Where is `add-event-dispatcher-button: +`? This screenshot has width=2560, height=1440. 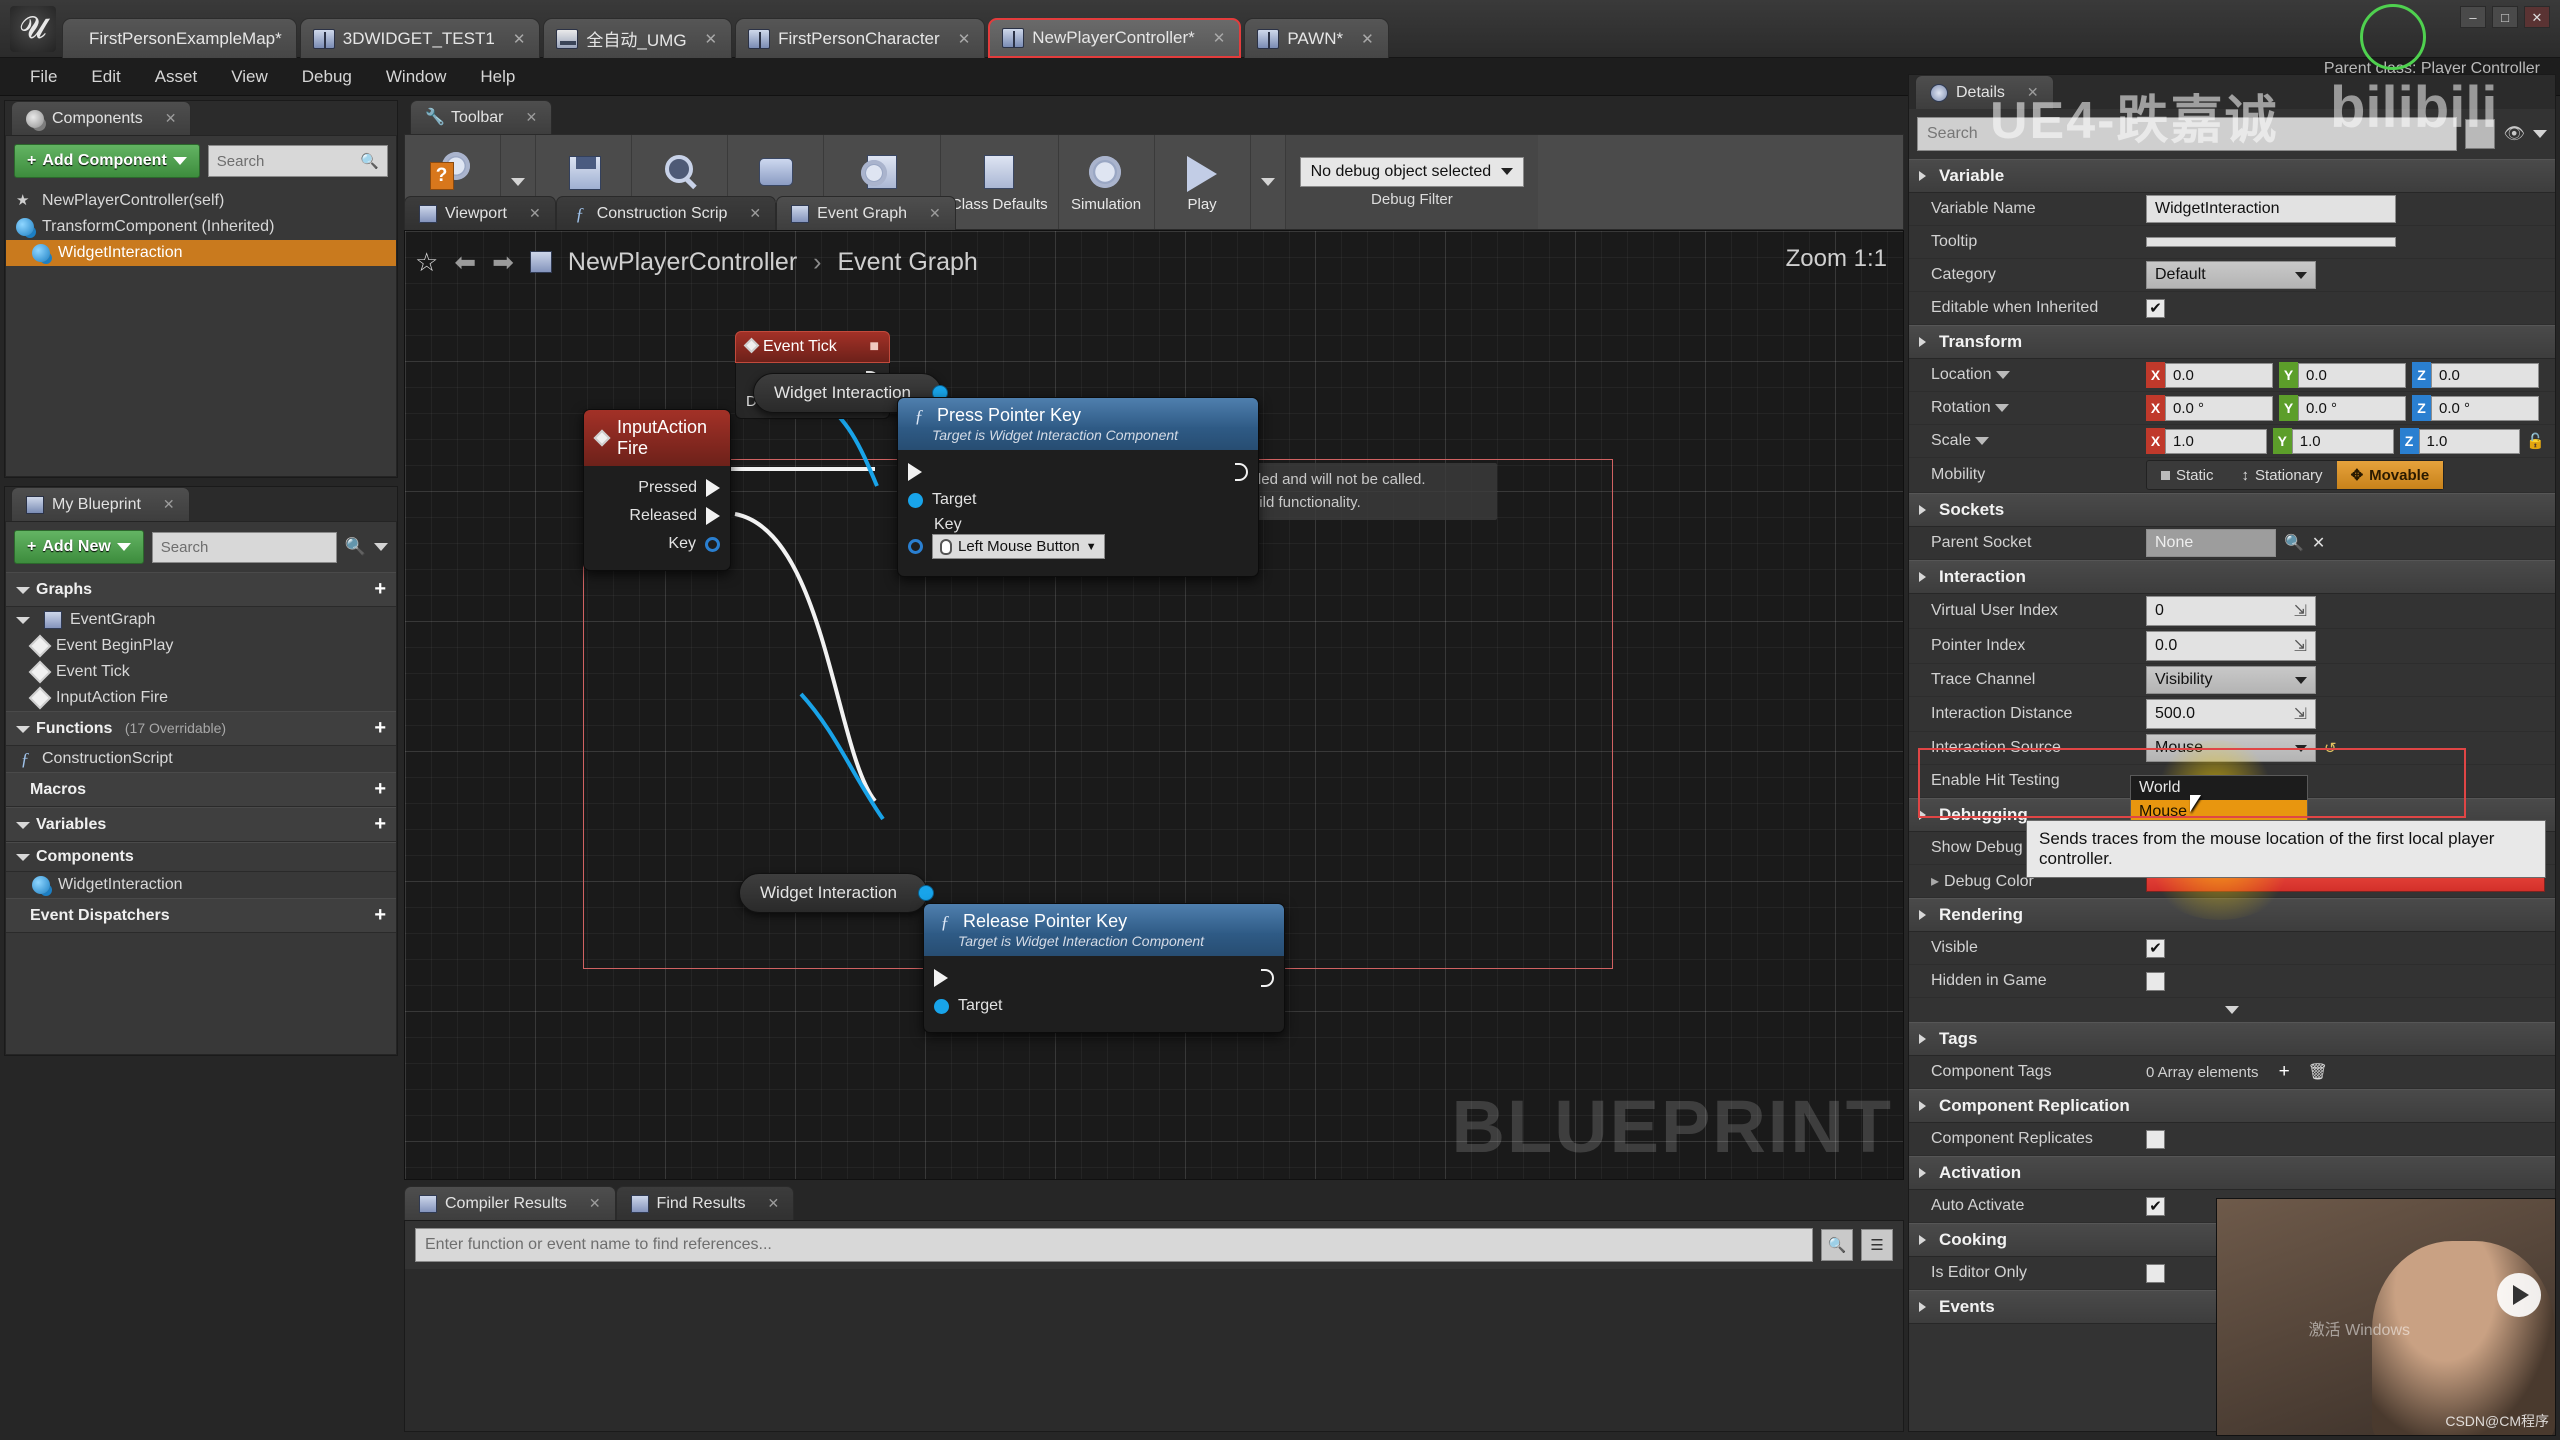 add-event-dispatcher-button: + is located at coordinates (380, 915).